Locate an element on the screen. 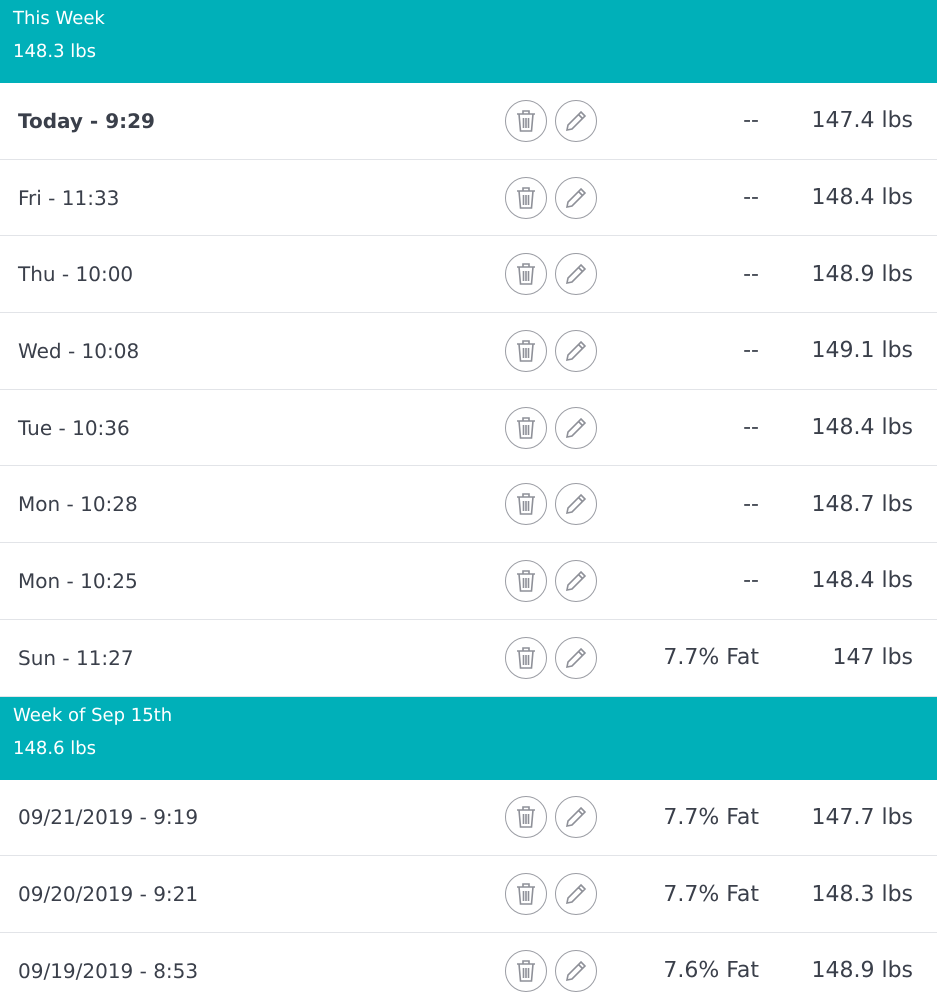 The height and width of the screenshot is (999, 937). entry-time: Tue - 10:36 is located at coordinates (74, 428).